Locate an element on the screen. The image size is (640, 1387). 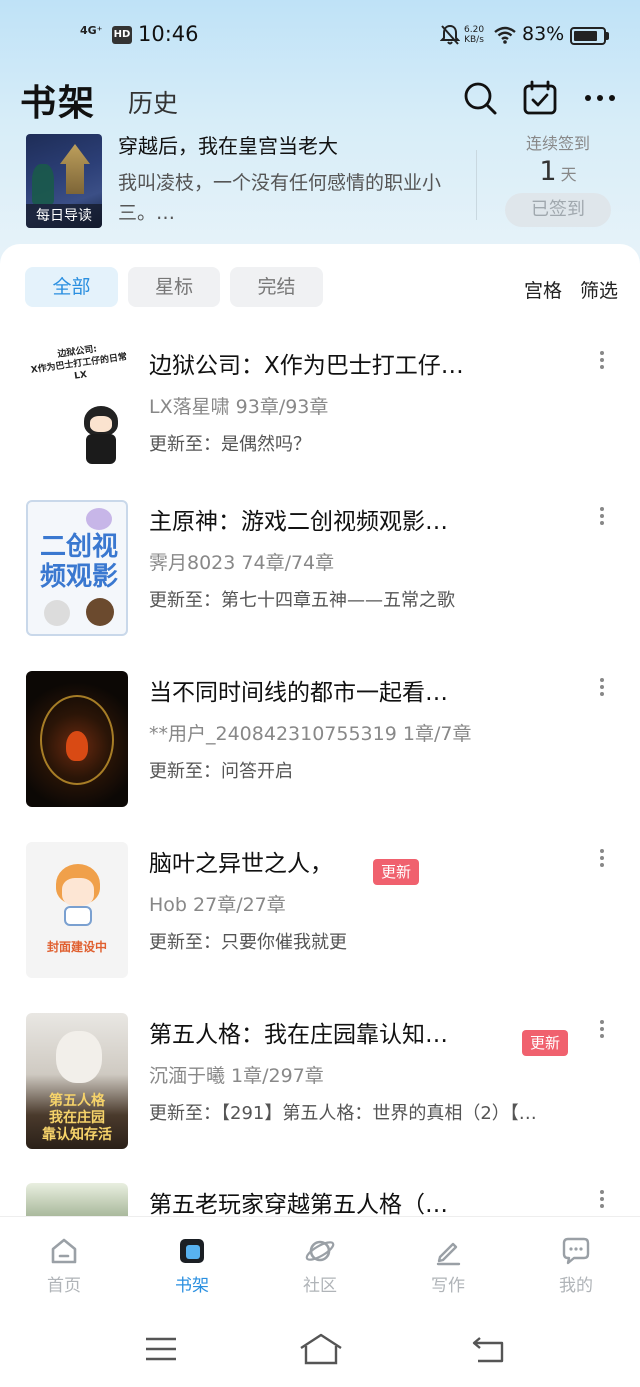
tab-history: 历史 is located at coordinates (153, 102).